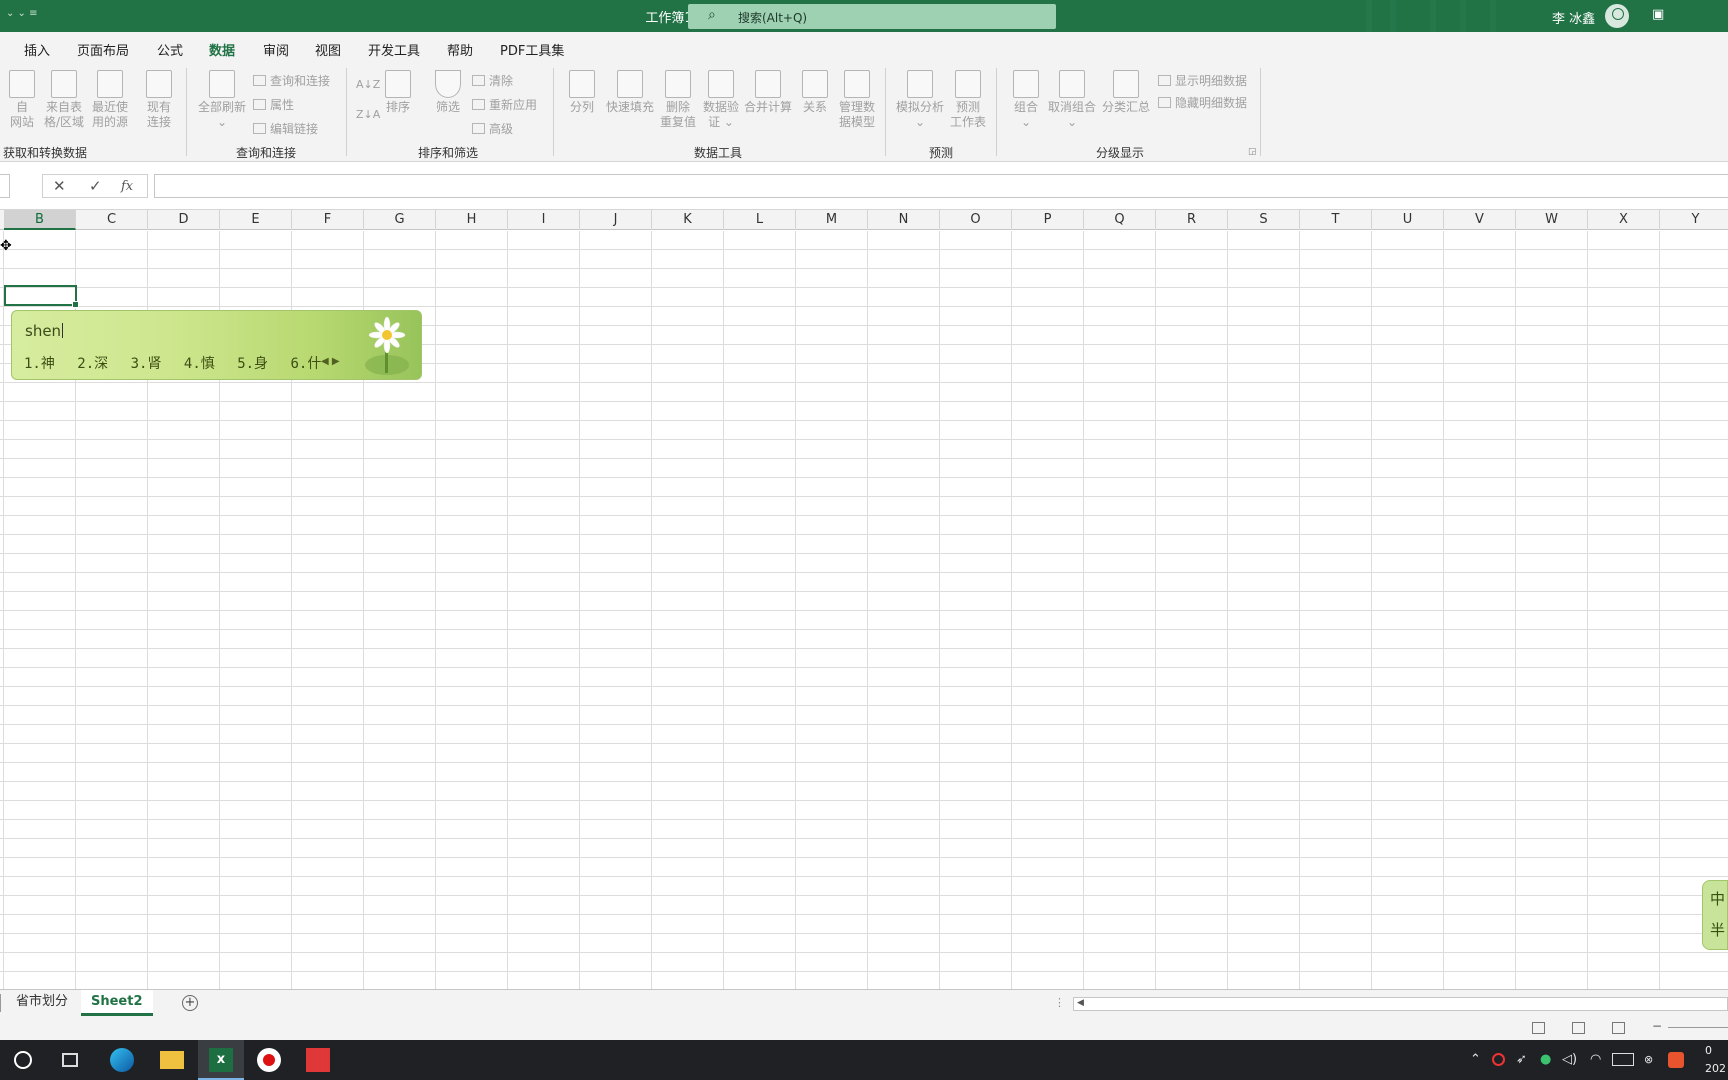 The image size is (1728, 1080). I want to click on hide-detail-button: 隐藏明细数据, so click(1202, 102).